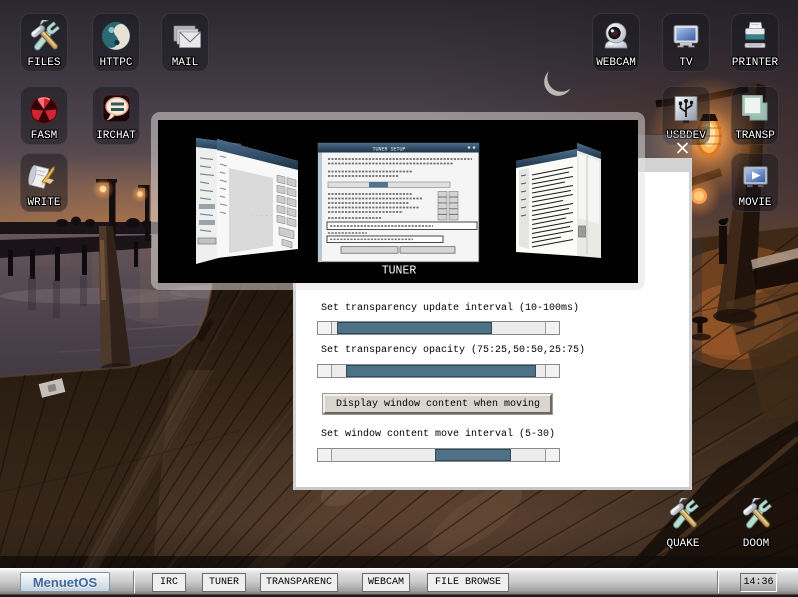  I want to click on svg-text: TUNER SETUP, so click(388, 150).